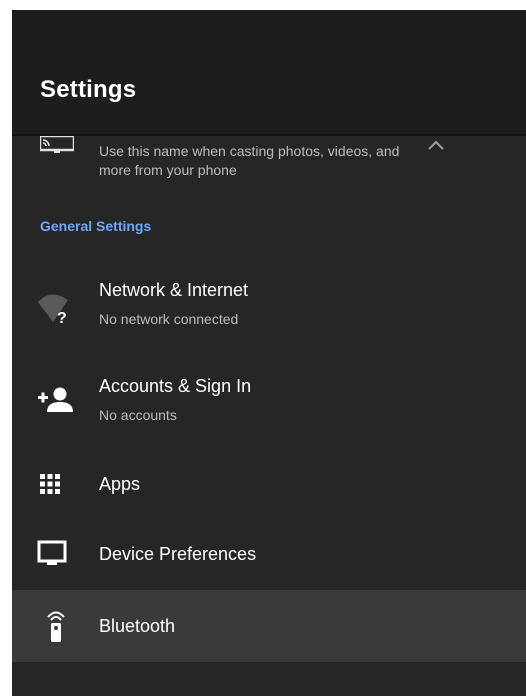 This screenshot has width=526, height=696. What do you see at coordinates (120, 484) in the screenshot?
I see `apps-title: Apps` at bounding box center [120, 484].